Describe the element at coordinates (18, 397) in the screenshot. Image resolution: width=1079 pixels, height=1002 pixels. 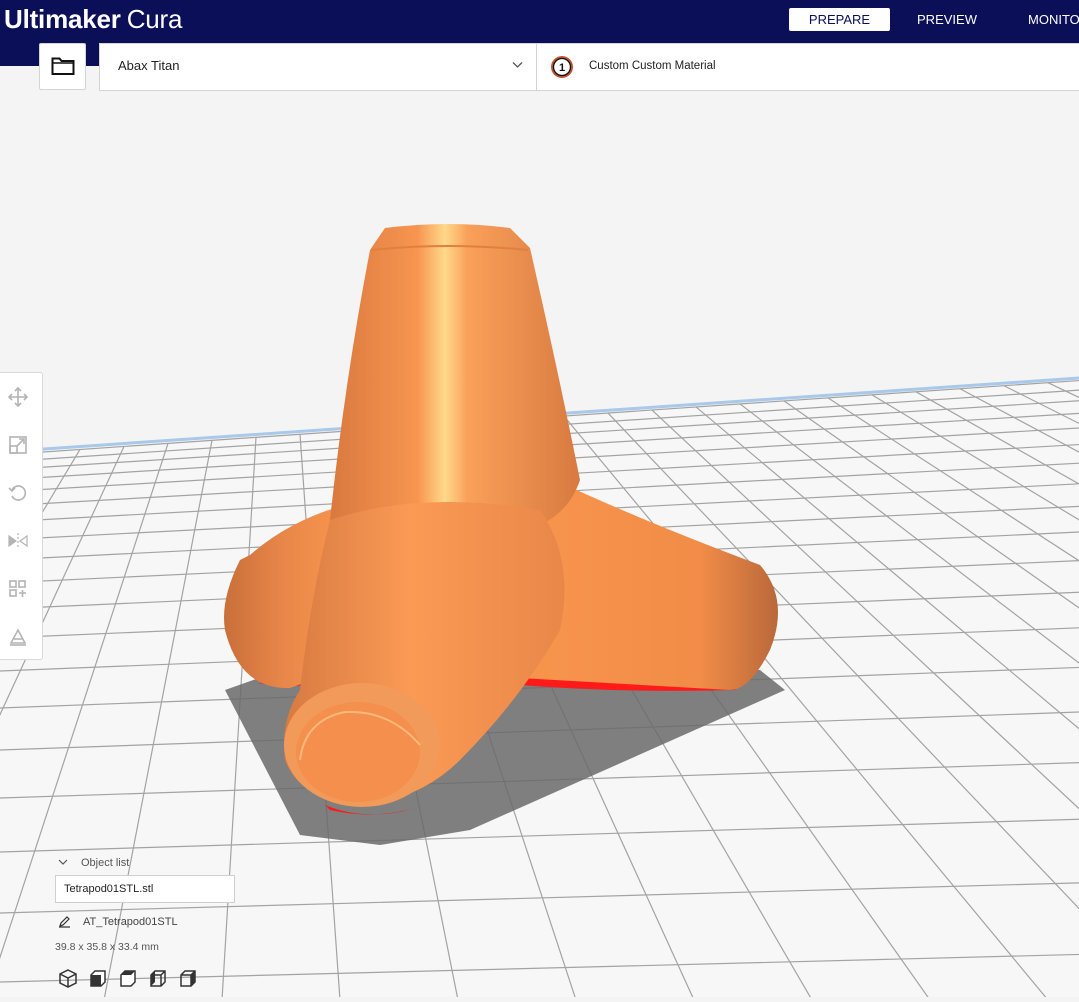
I see `move-icon` at that location.